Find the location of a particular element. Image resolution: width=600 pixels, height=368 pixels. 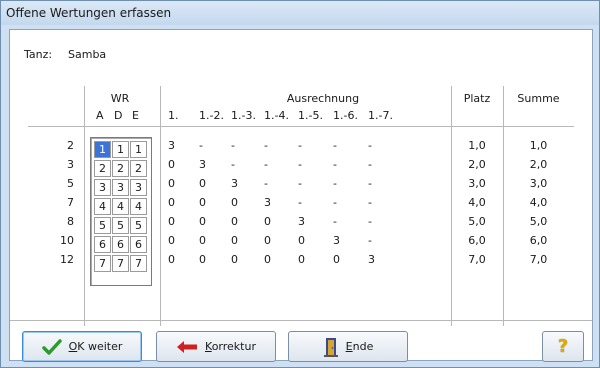

calc-subheader: 1.-2. is located at coordinates (211, 115).